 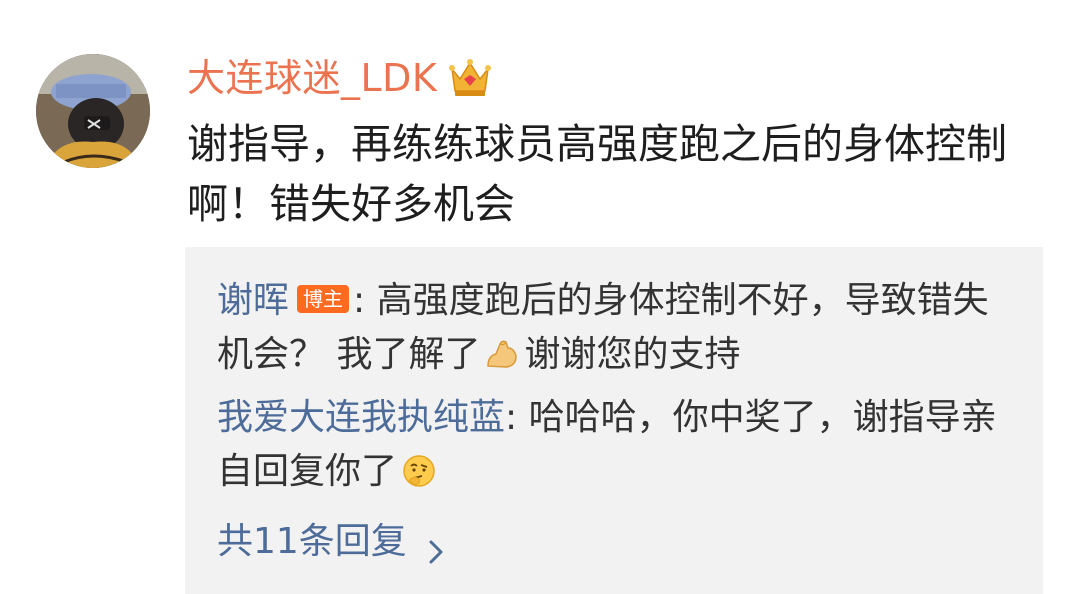 I want to click on crown-icon, so click(x=470, y=78).